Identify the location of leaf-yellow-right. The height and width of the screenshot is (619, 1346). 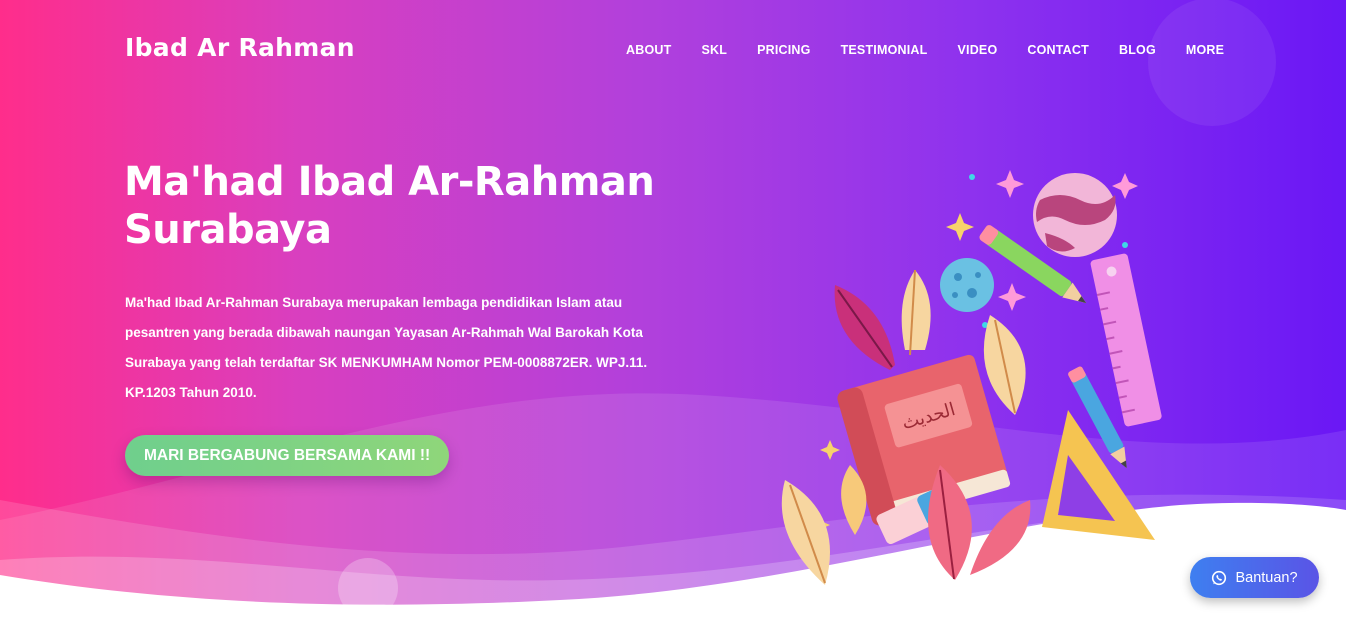
(1004, 365).